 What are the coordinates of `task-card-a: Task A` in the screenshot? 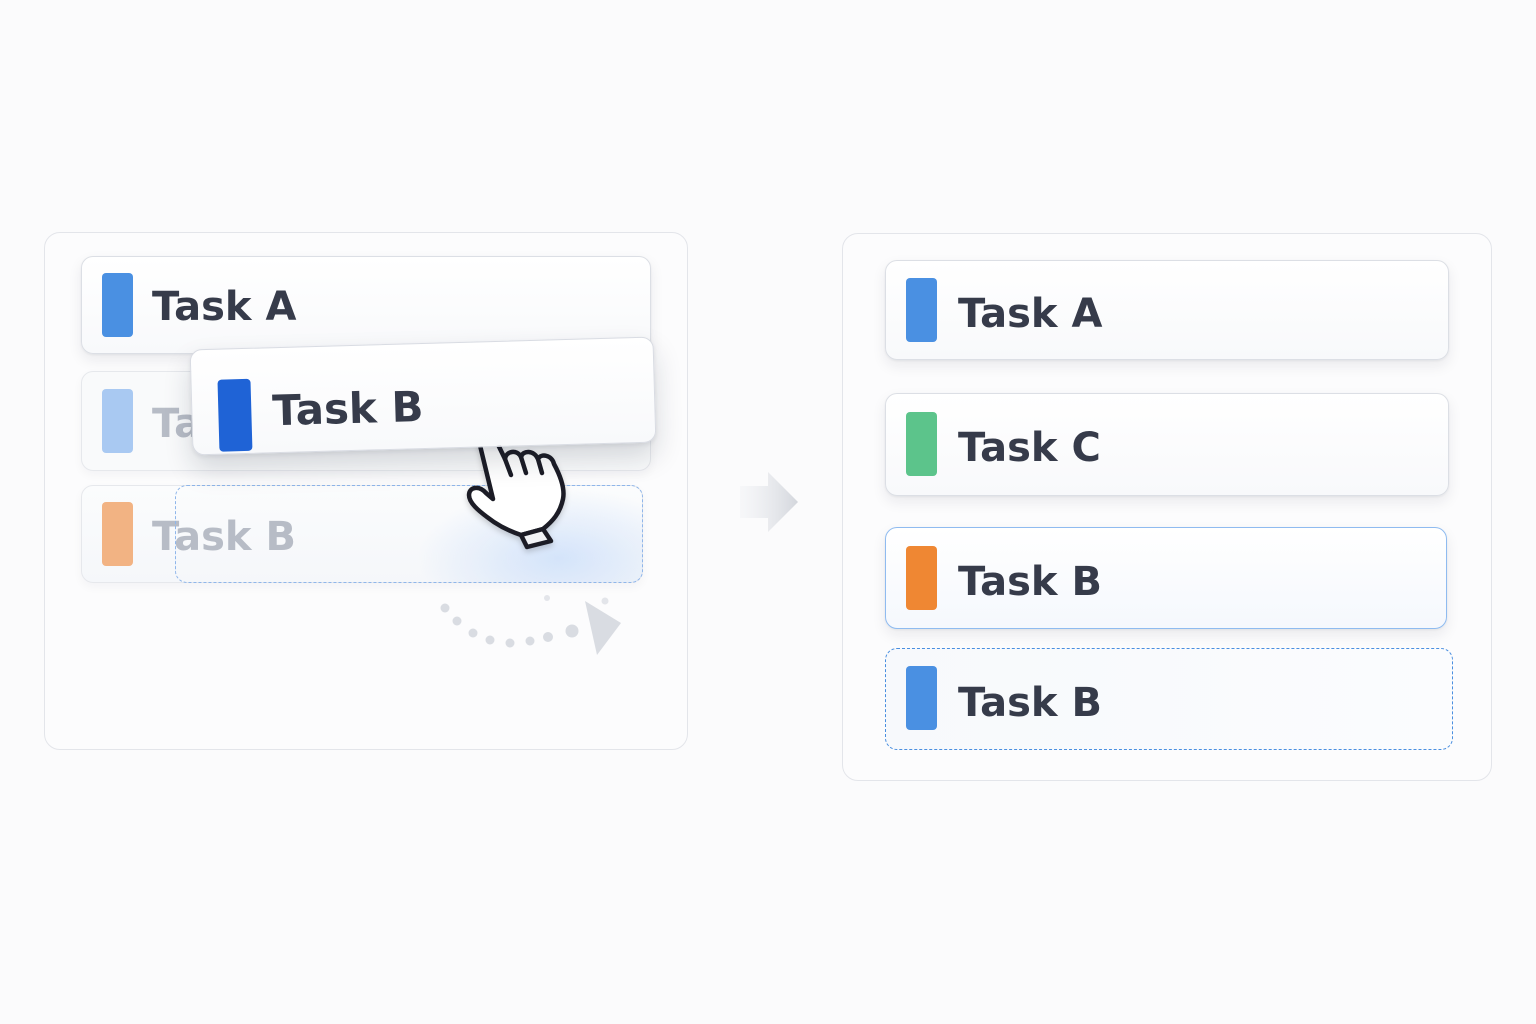 It's located at (1167, 310).